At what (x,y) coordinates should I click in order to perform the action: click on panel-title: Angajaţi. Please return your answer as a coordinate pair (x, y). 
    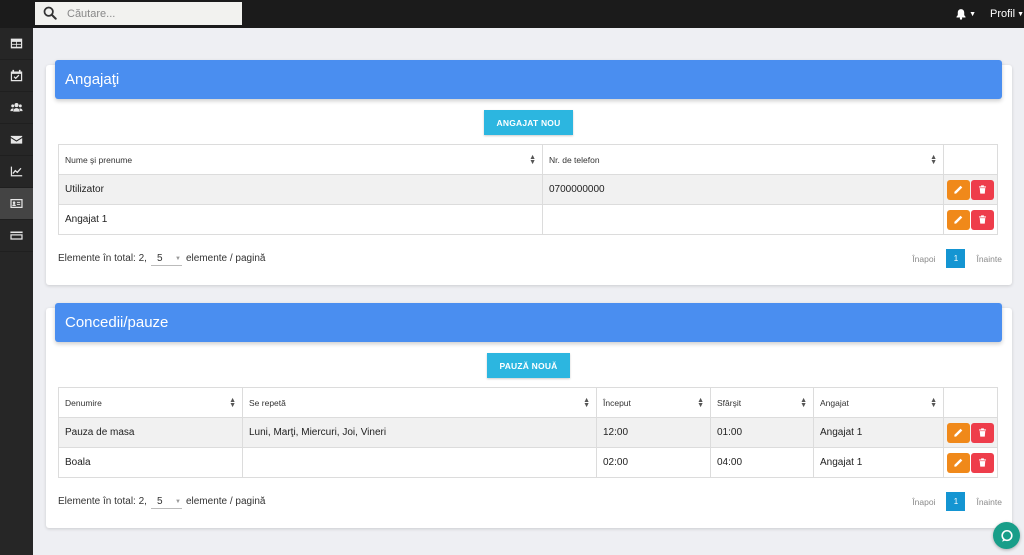
    Looking at the image, I should click on (92, 79).